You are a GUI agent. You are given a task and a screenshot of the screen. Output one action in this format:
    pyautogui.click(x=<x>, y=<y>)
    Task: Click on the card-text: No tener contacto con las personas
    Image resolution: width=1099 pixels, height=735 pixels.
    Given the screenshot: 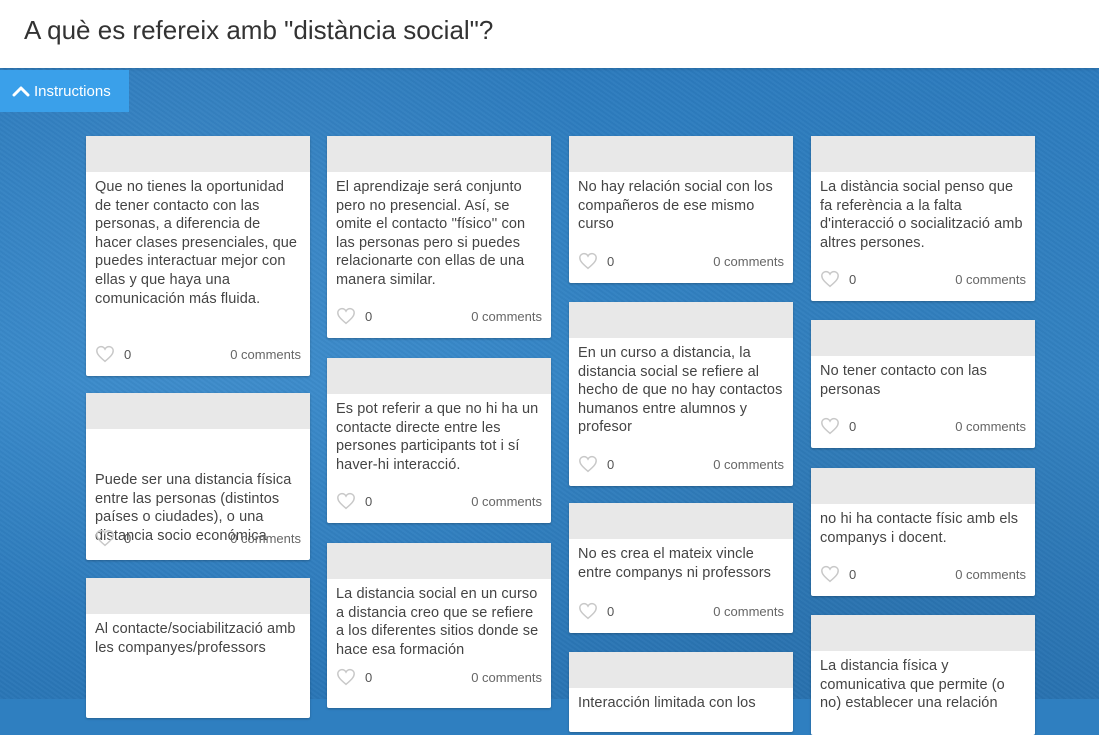 What is the action you would take?
    pyautogui.click(x=903, y=380)
    